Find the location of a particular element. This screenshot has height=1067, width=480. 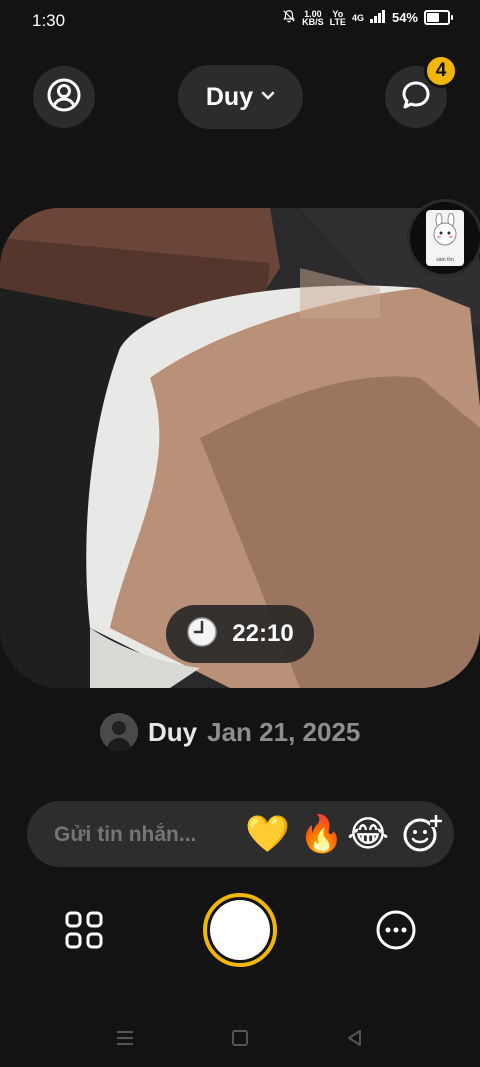

shutter-button is located at coordinates (240, 930).